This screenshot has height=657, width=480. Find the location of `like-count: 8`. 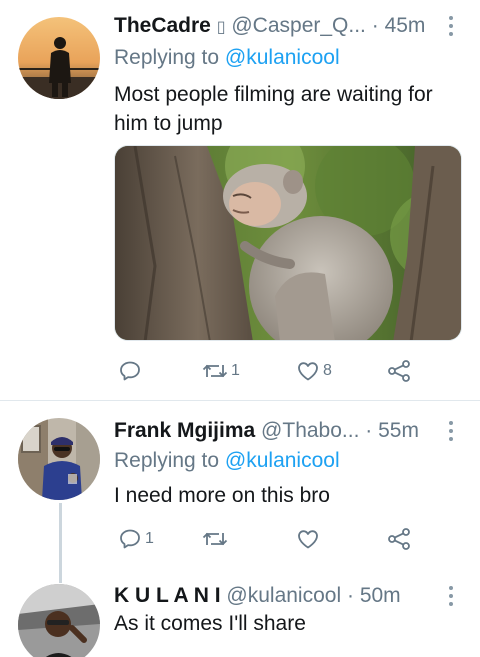

like-count: 8 is located at coordinates (327, 370).